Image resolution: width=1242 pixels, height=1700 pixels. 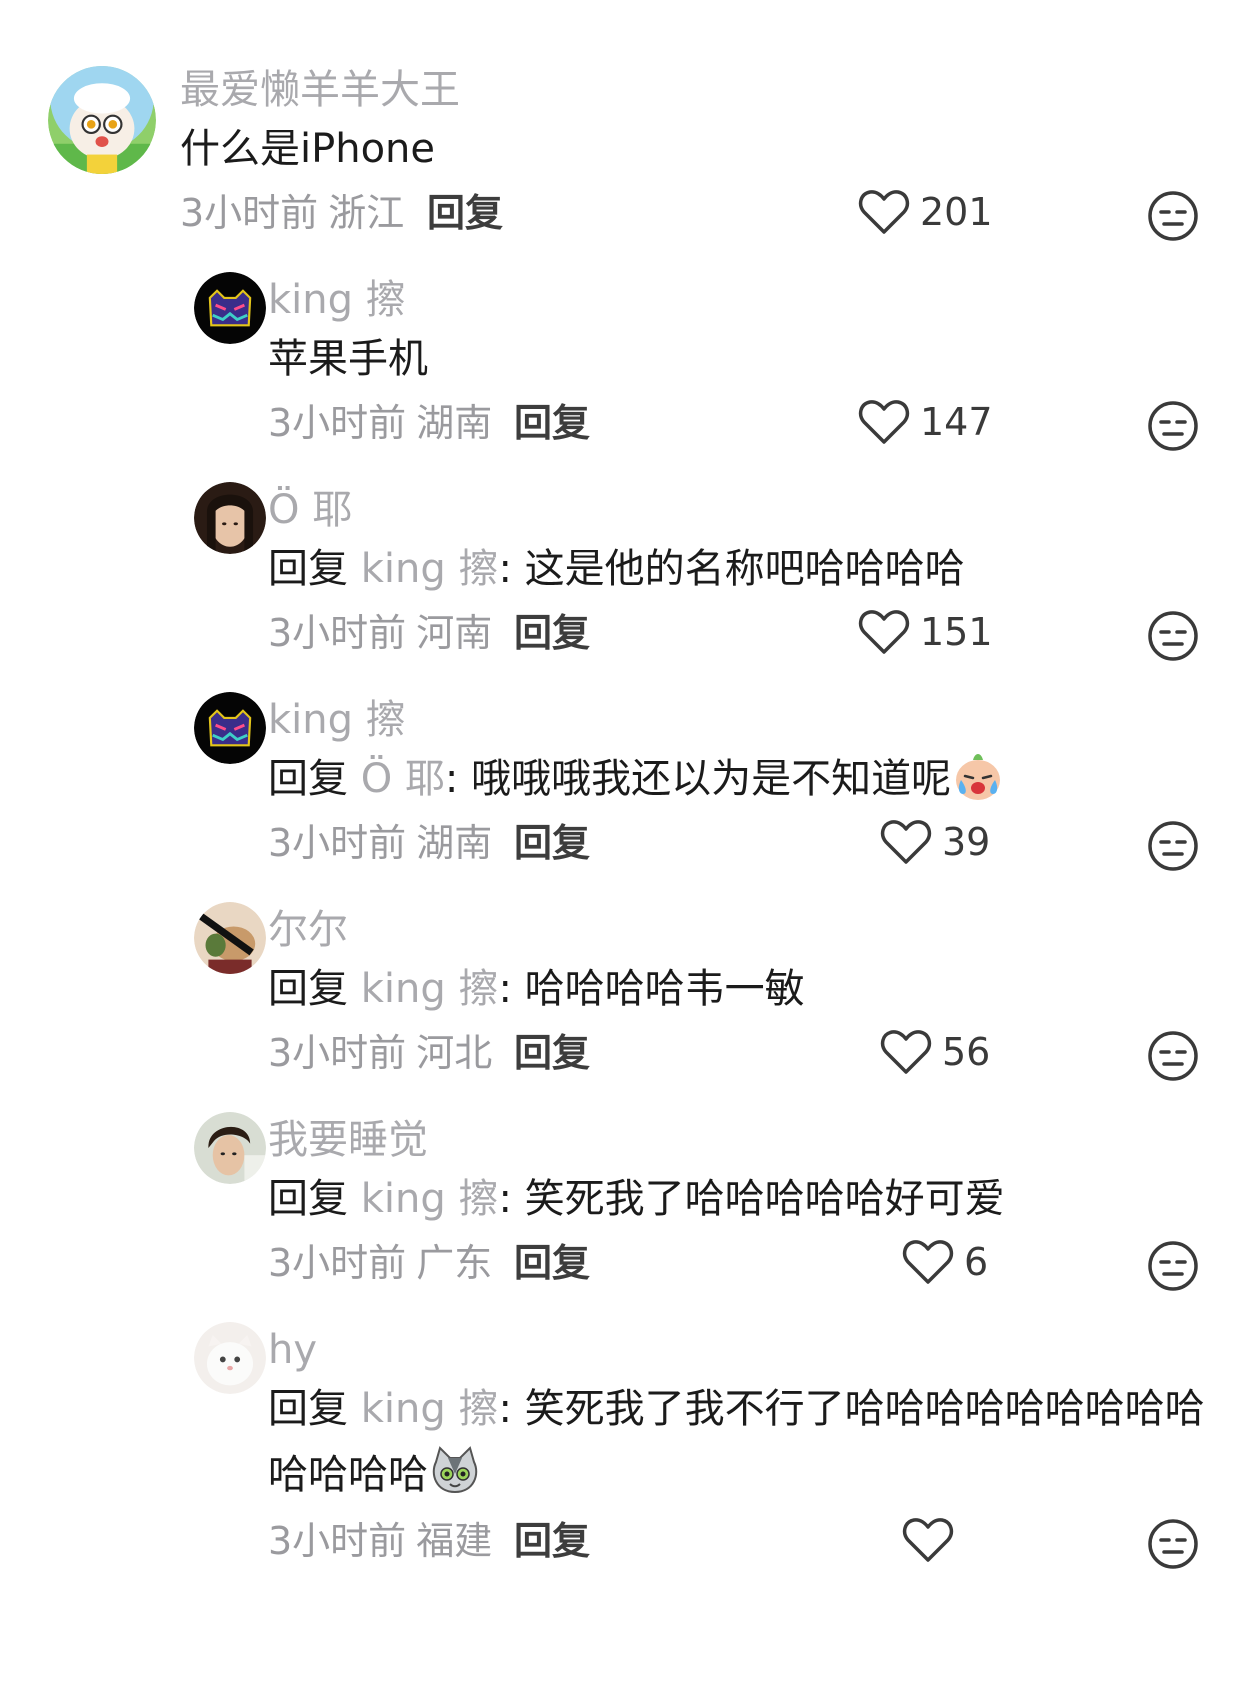 I want to click on comment-location: 河南, so click(x=454, y=633).